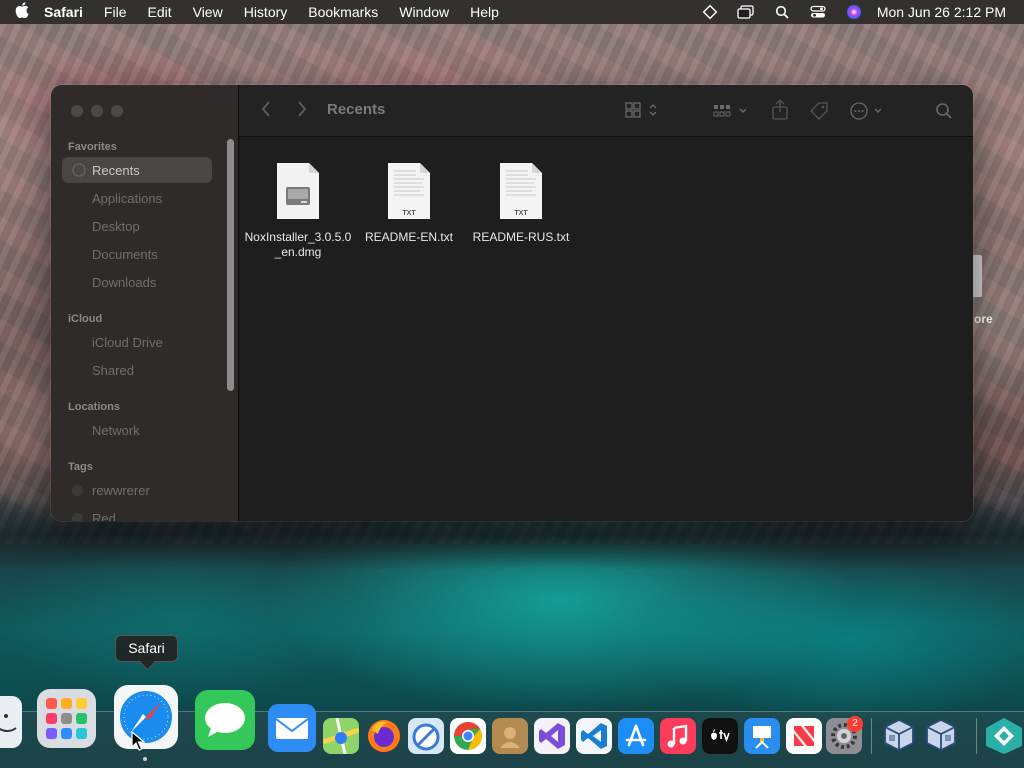  I want to click on menu-file: File, so click(115, 12).